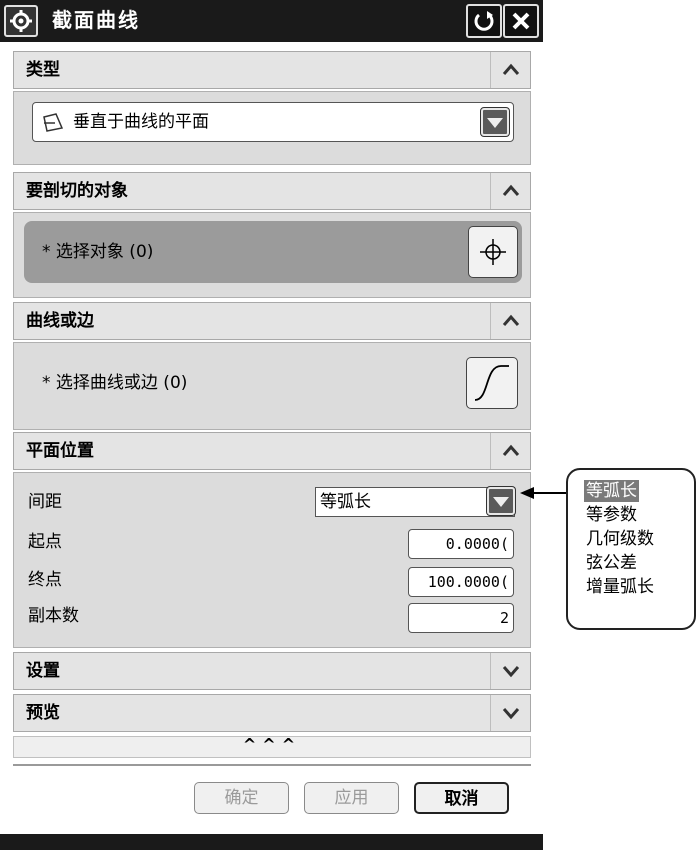 The image size is (698, 850). Describe the element at coordinates (273, 383) in the screenshot. I see `select-curve-row: * 选择曲线或边 (0)` at that location.